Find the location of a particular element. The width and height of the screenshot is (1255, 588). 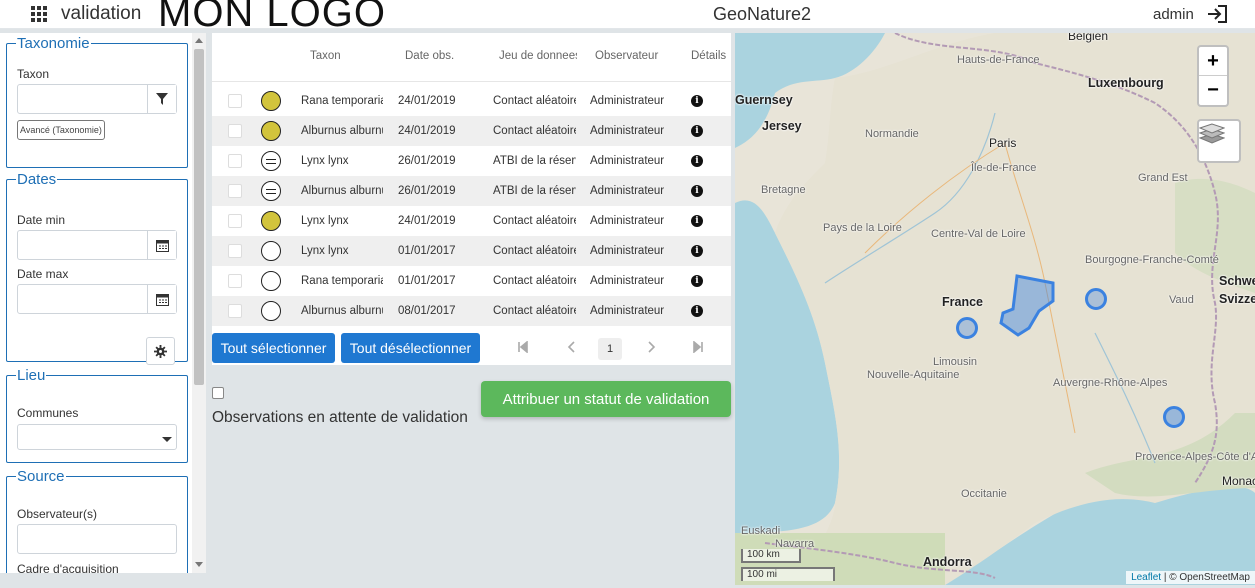

observateurs-field is located at coordinates (97, 539).